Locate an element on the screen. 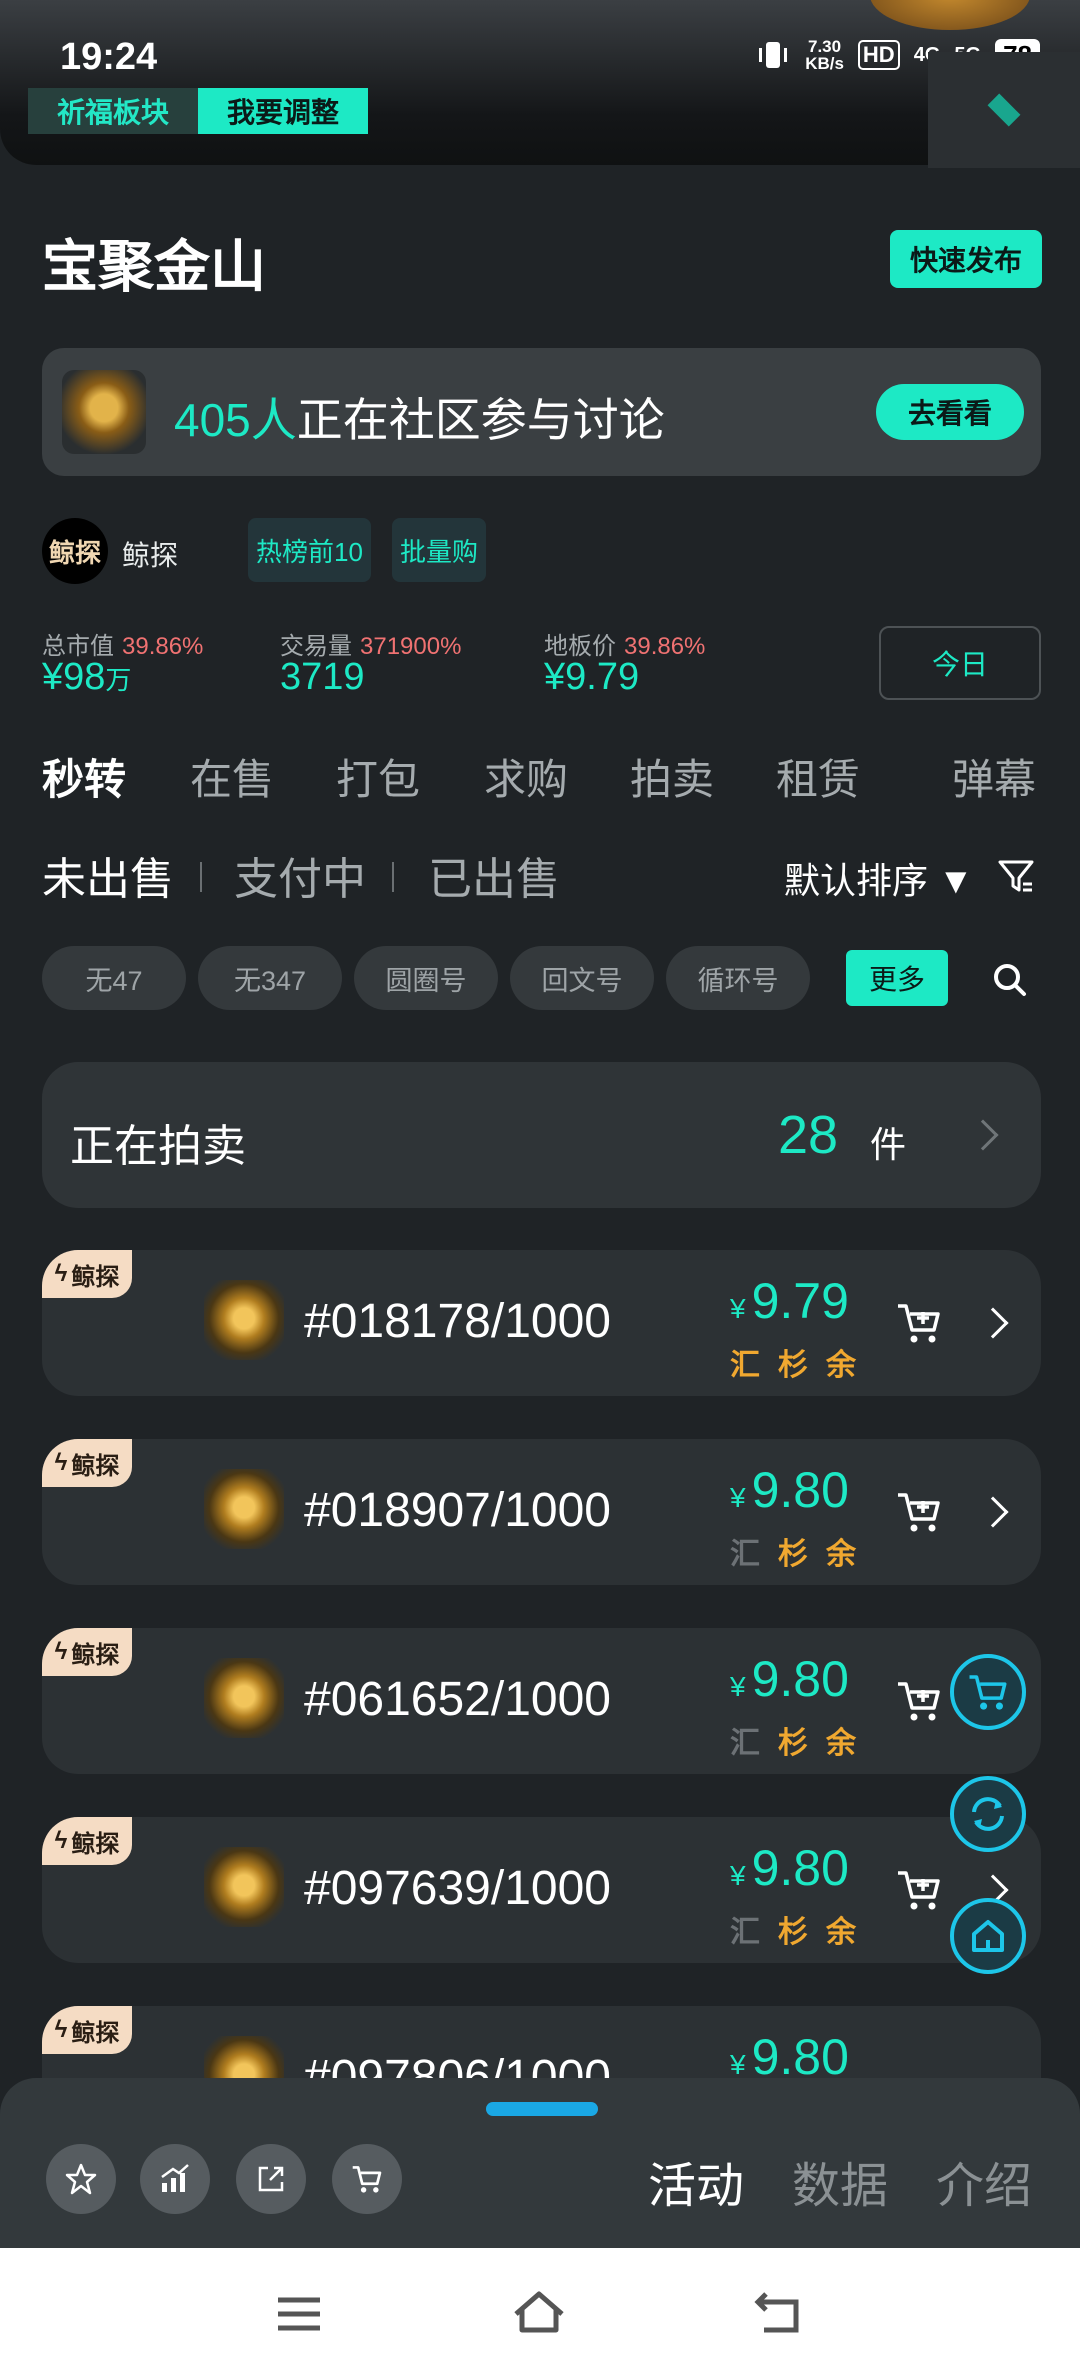 This screenshot has width=1080, height=2376. tab-prayer-board: 祈福板块 is located at coordinates (113, 111).